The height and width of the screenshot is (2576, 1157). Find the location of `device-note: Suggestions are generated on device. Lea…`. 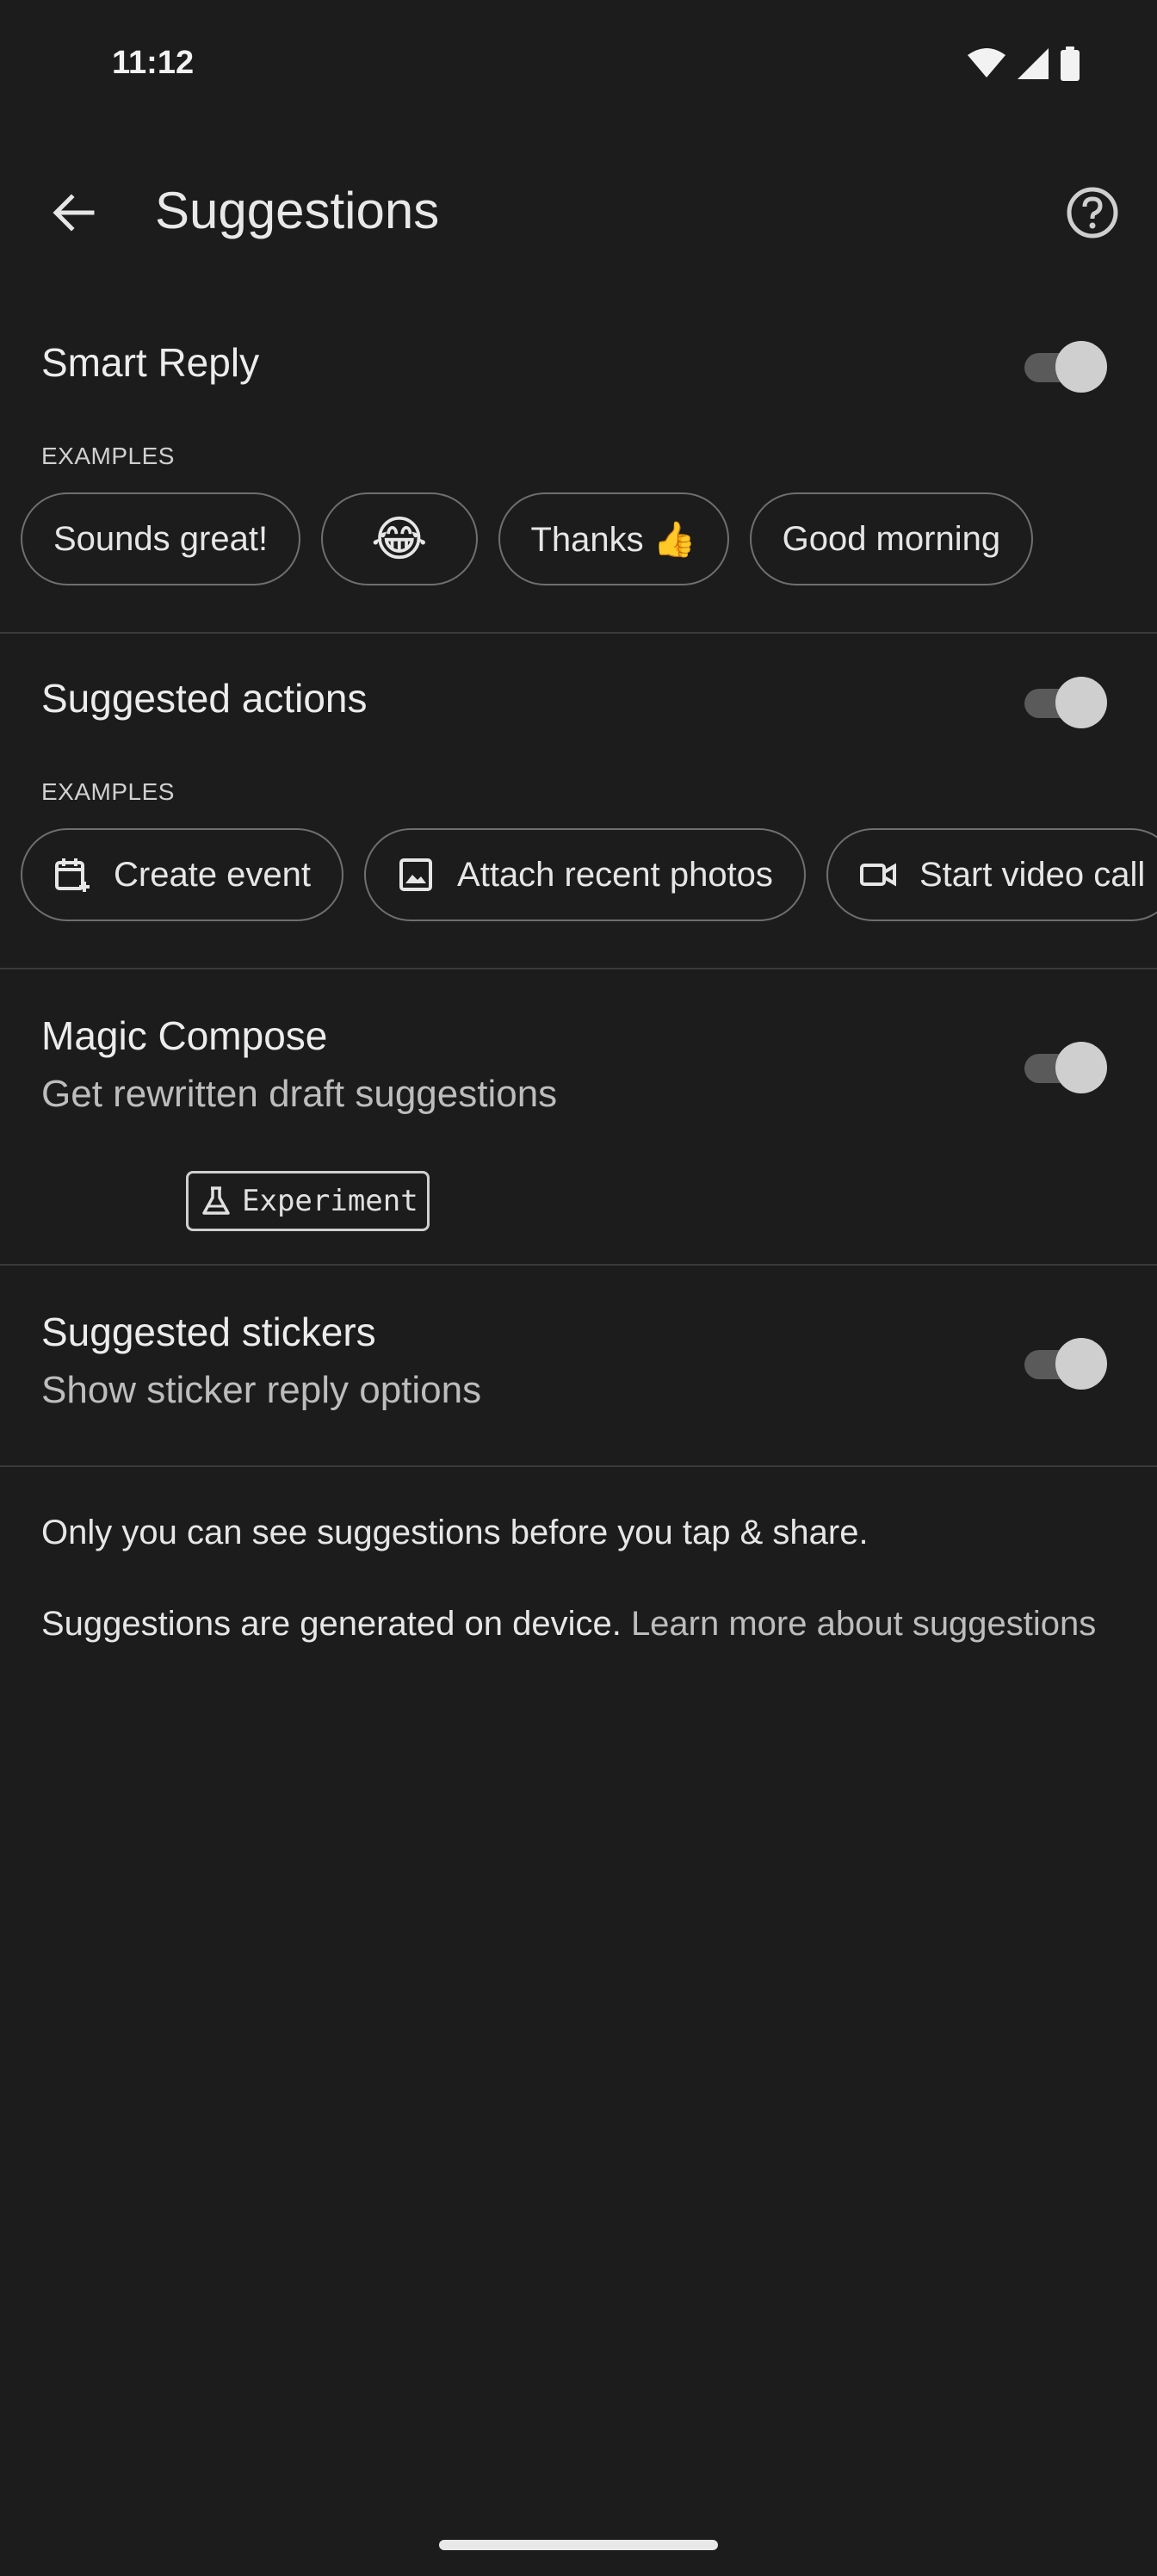

device-note: Suggestions are generated on device. Lea… is located at coordinates (575, 1624).